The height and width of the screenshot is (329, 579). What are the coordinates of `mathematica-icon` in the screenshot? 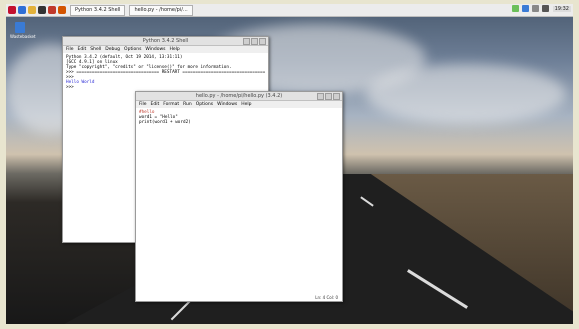 It's located at (52, 10).